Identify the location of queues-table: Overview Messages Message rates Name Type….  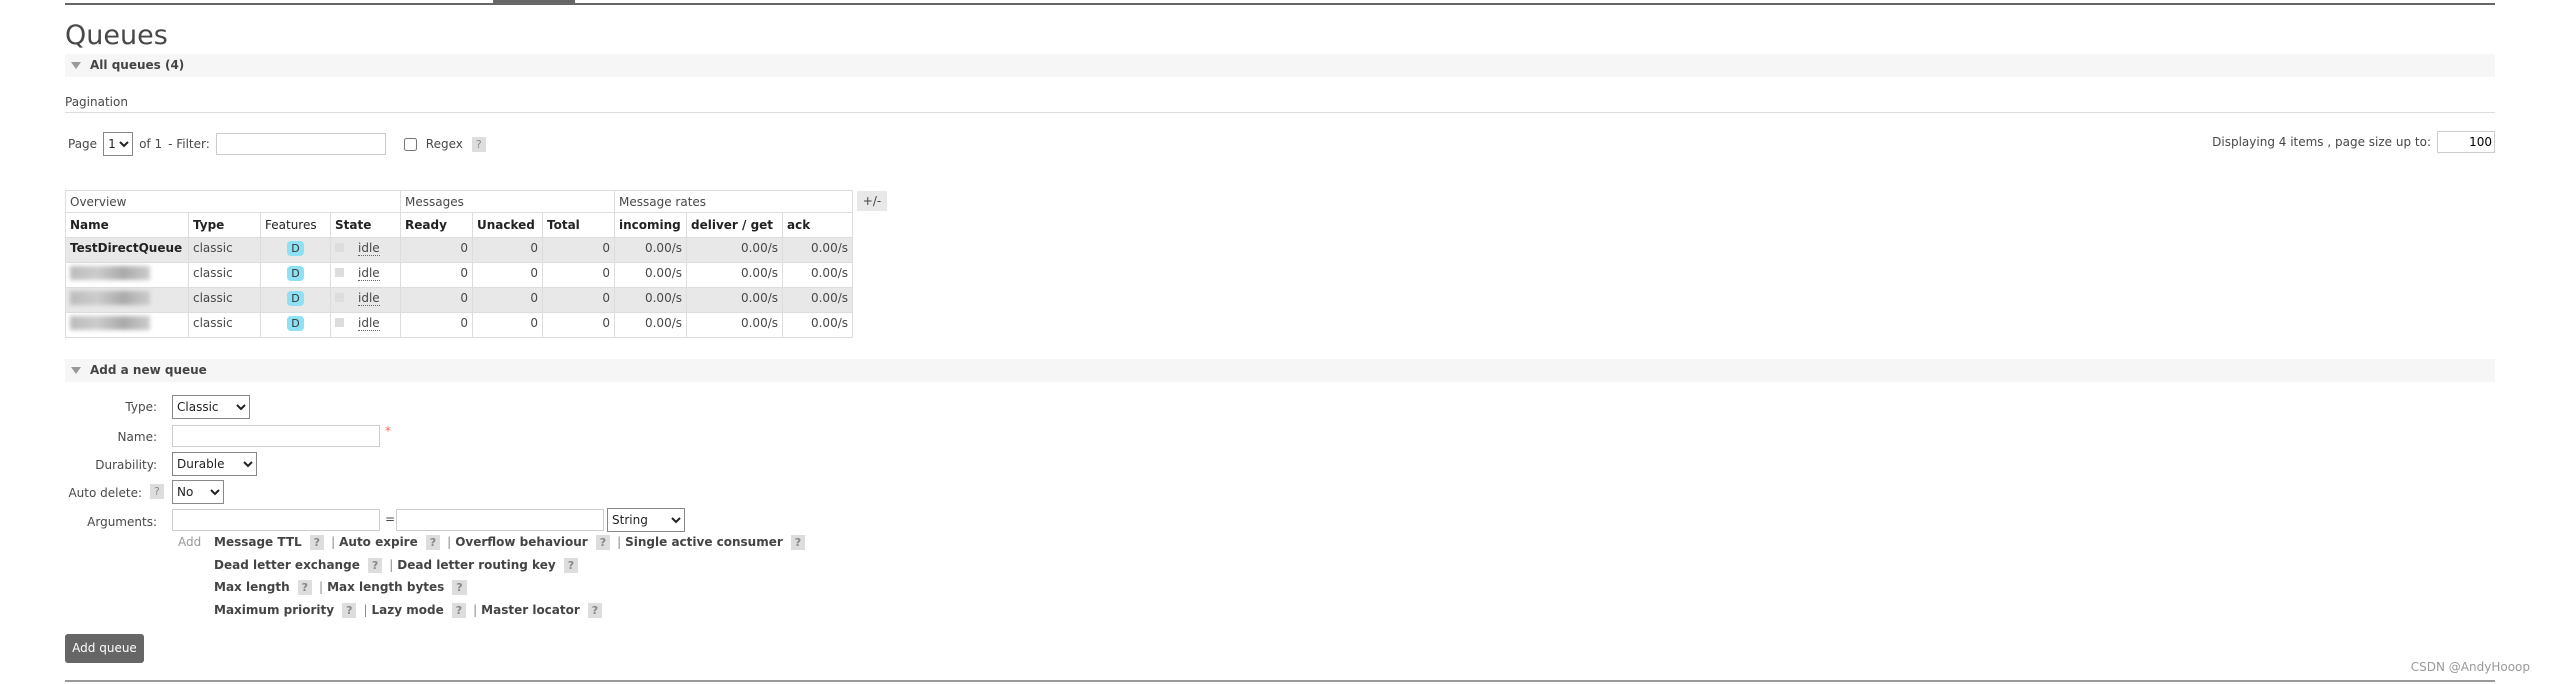
(459, 264).